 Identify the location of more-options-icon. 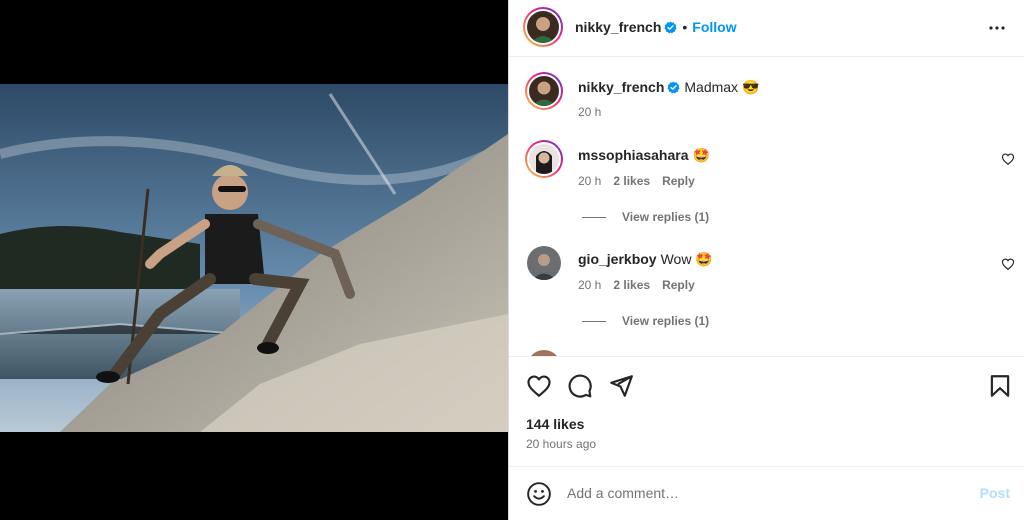
(997, 28).